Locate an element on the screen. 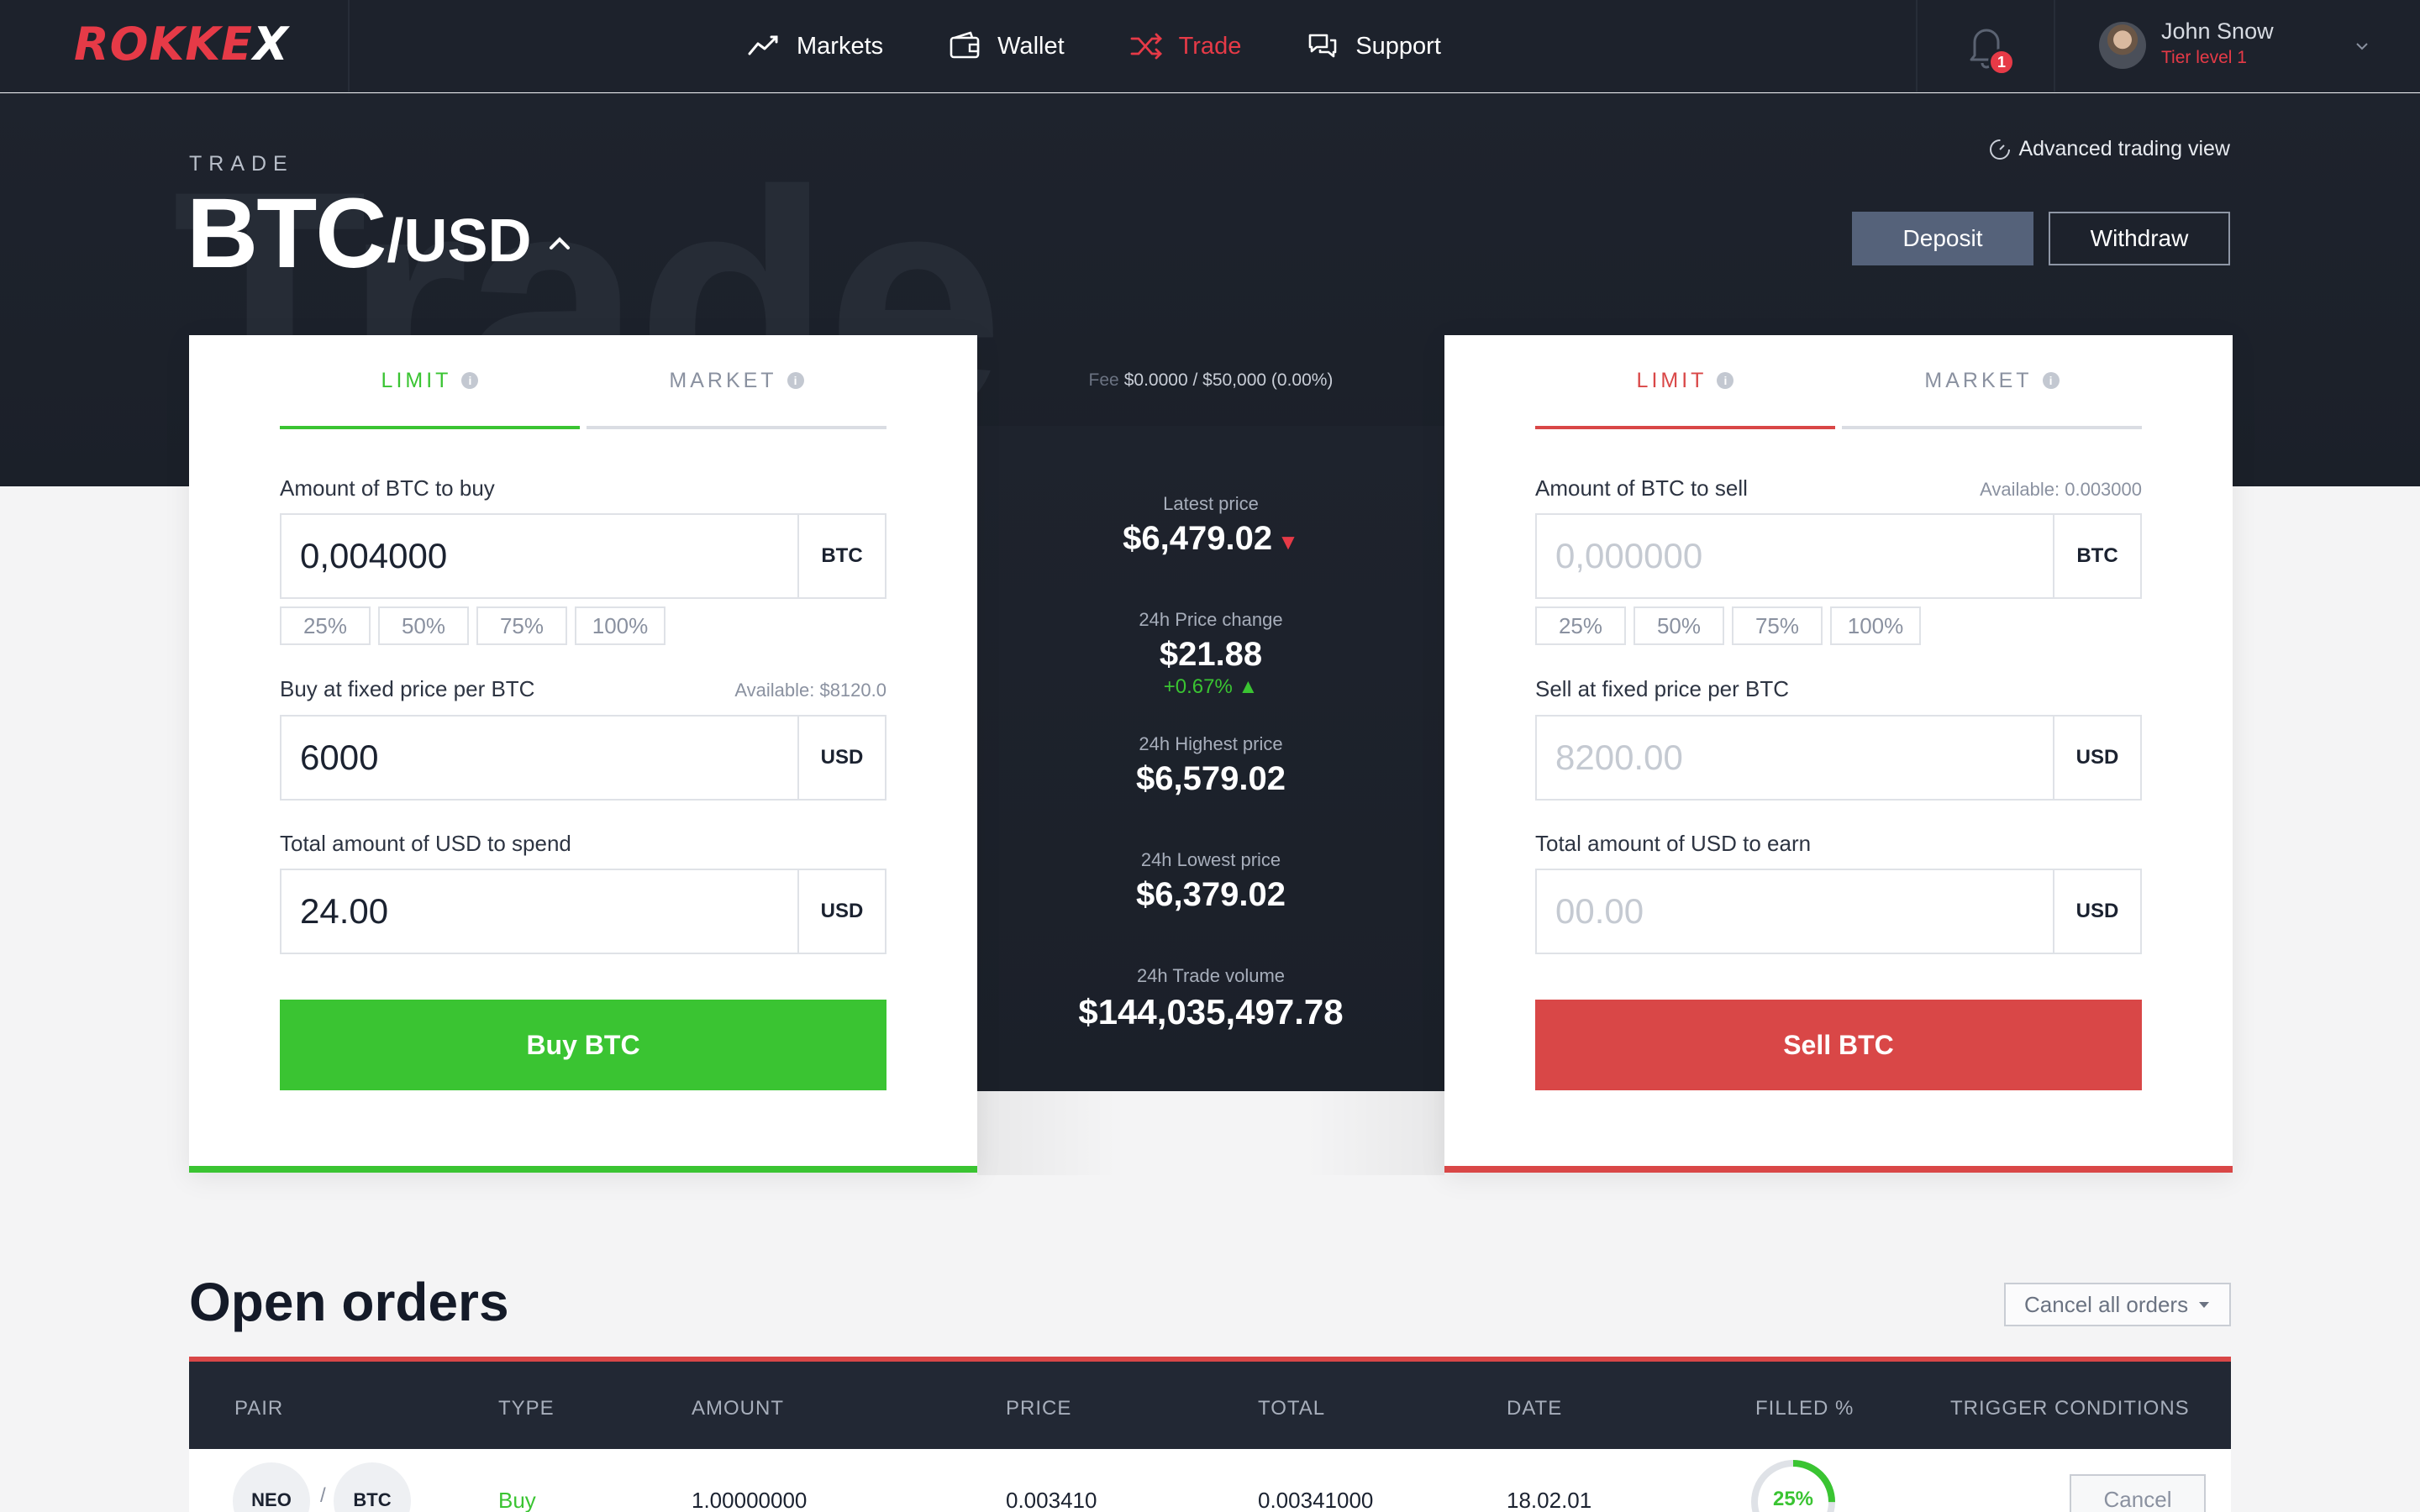 The image size is (2420, 1512). buy-price-input is located at coordinates (539, 758).